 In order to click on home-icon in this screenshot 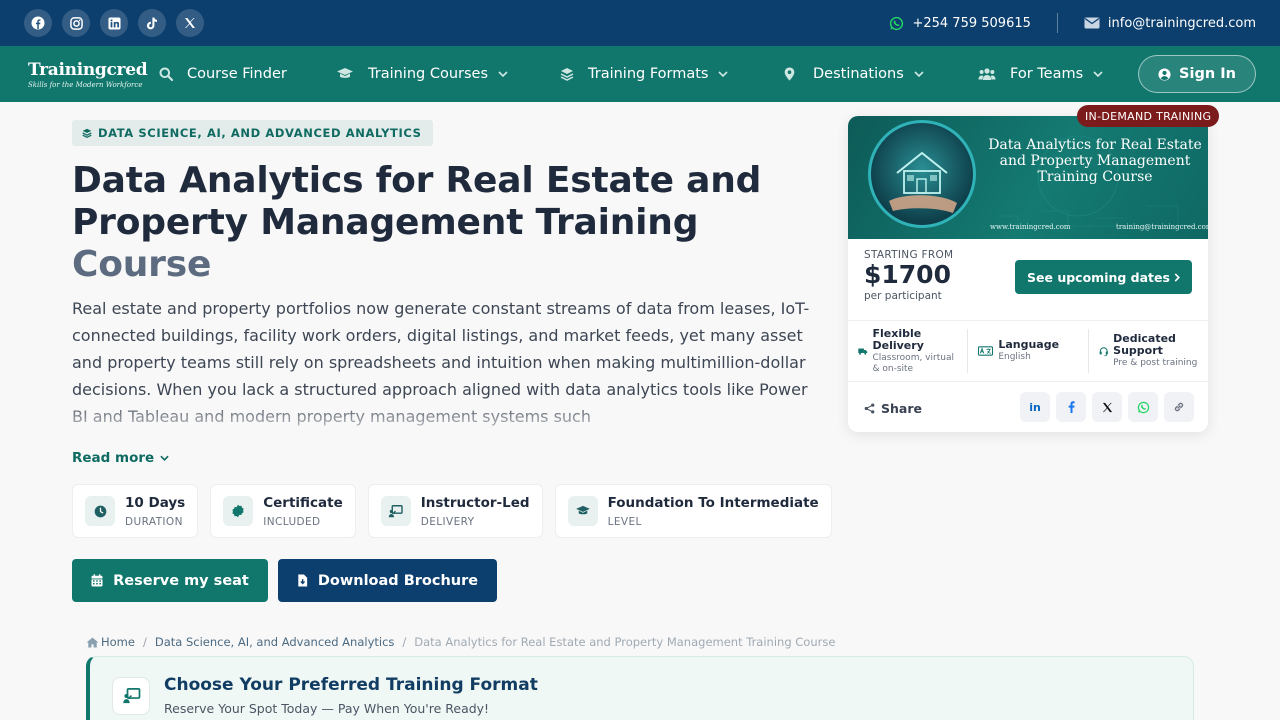, I will do `click(92, 642)`.